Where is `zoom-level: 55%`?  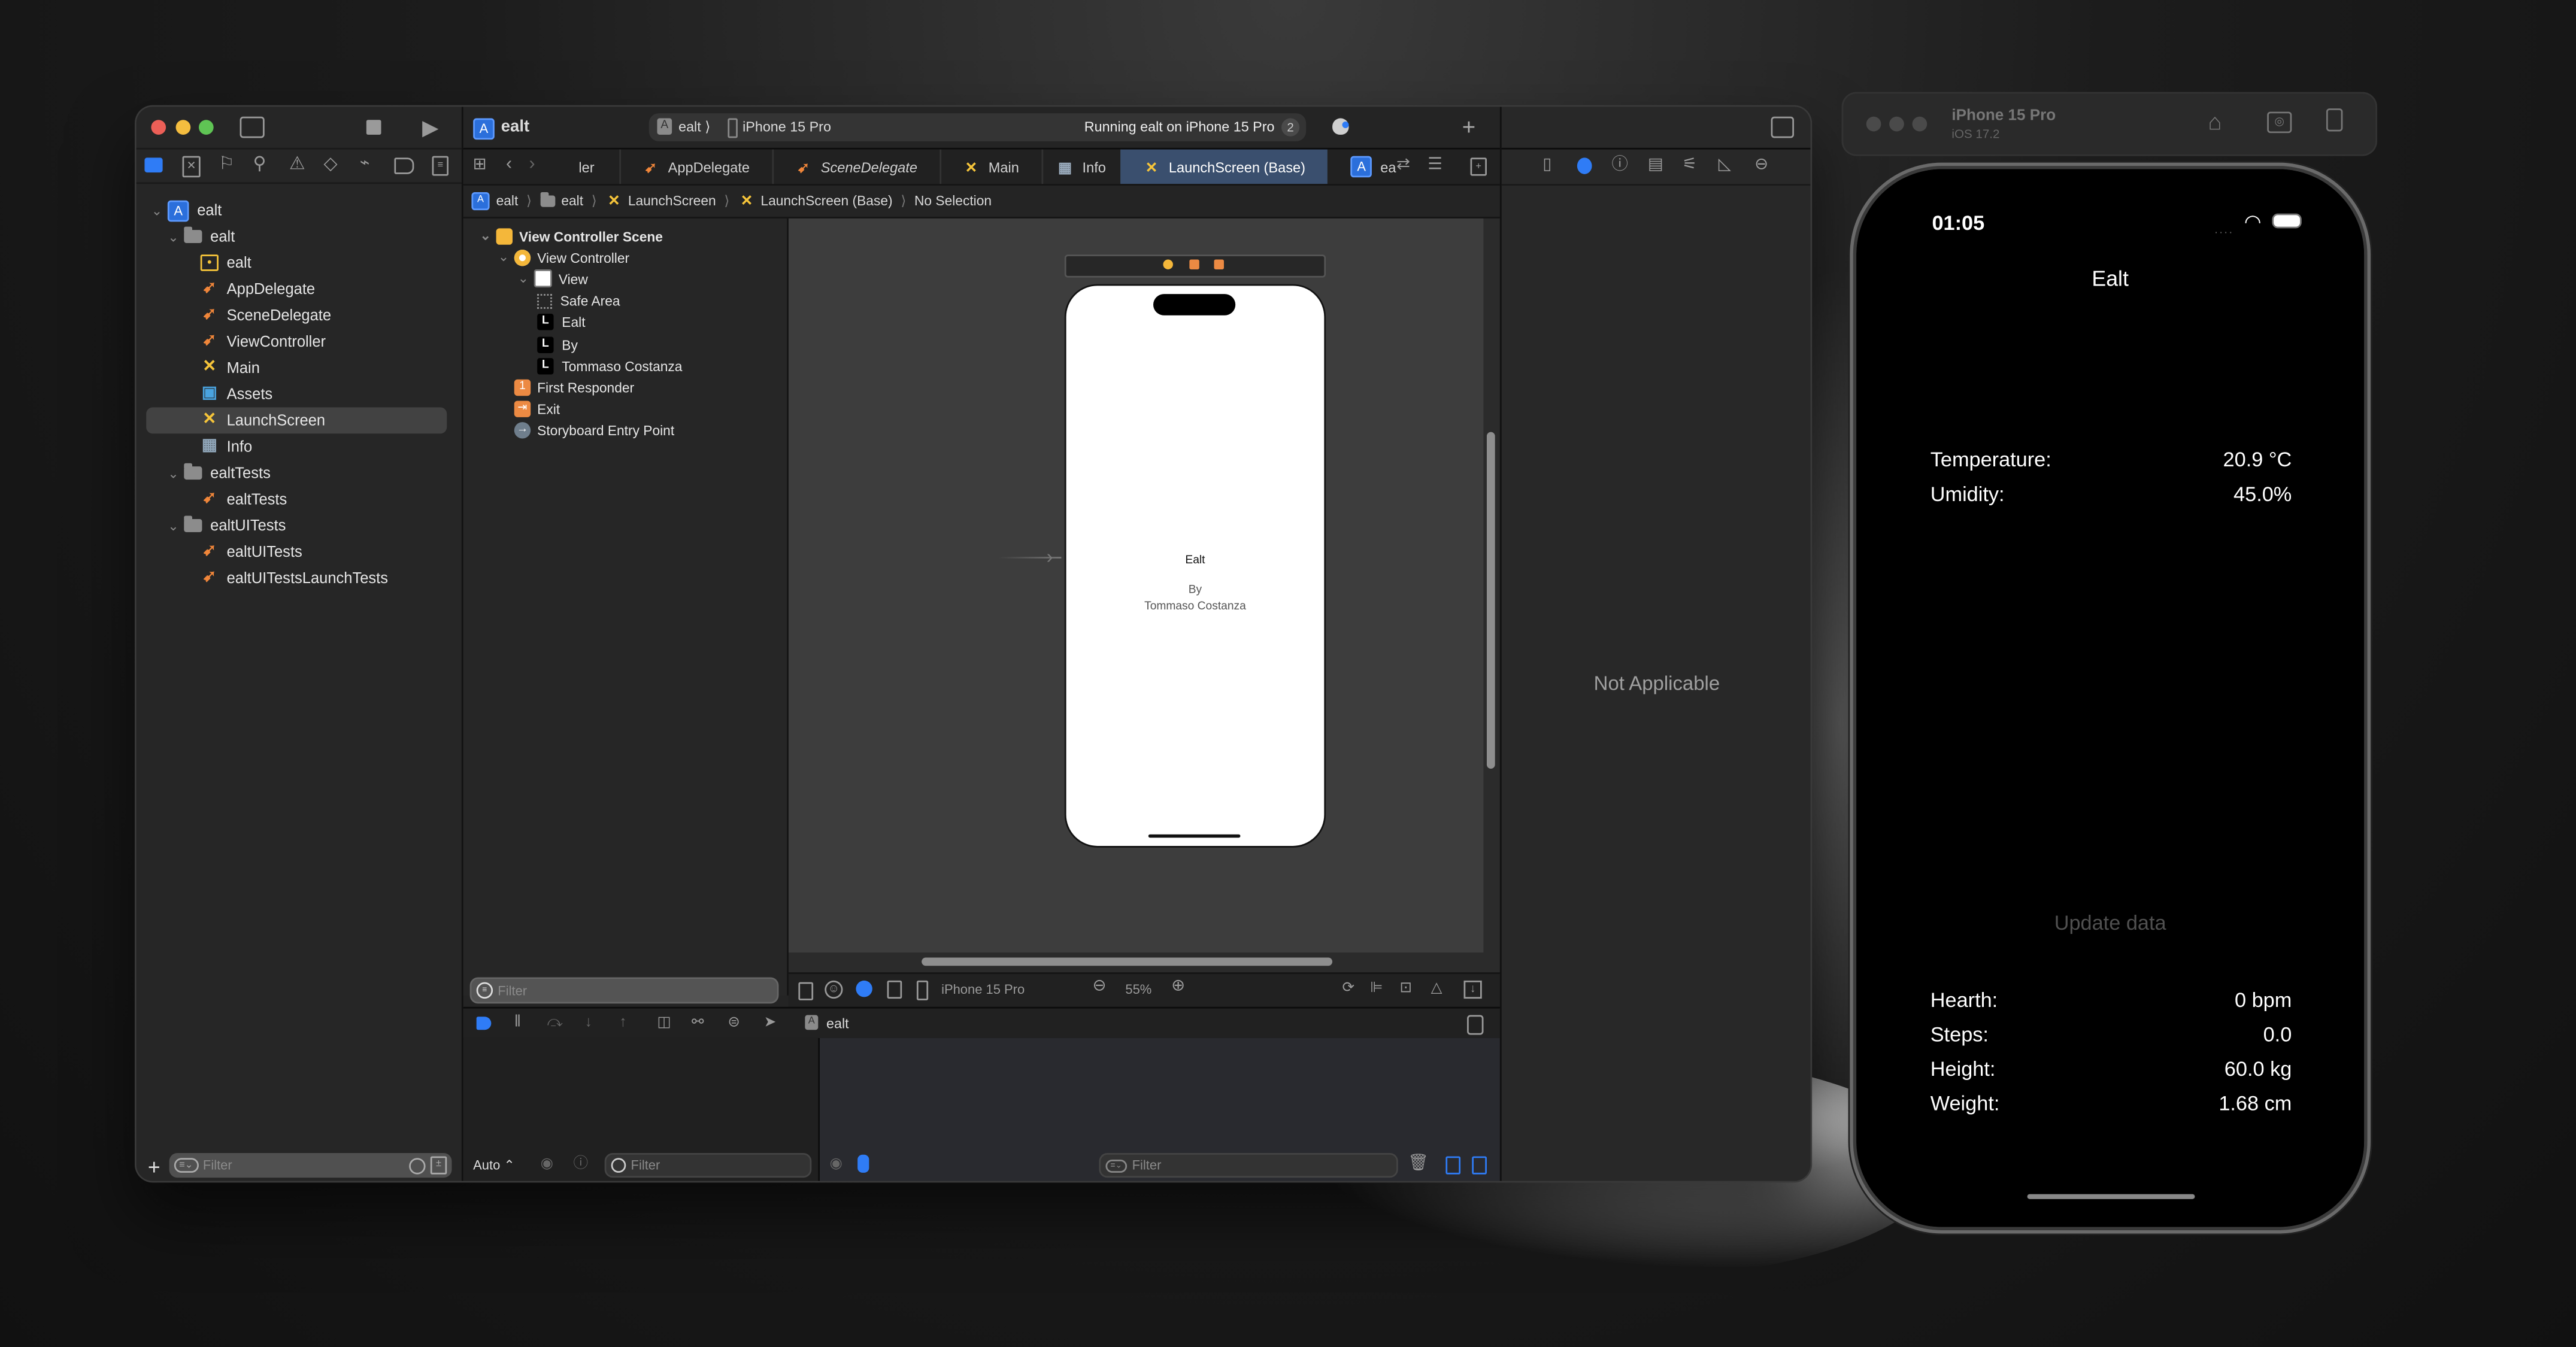
zoom-level: 55% is located at coordinates (1138, 990).